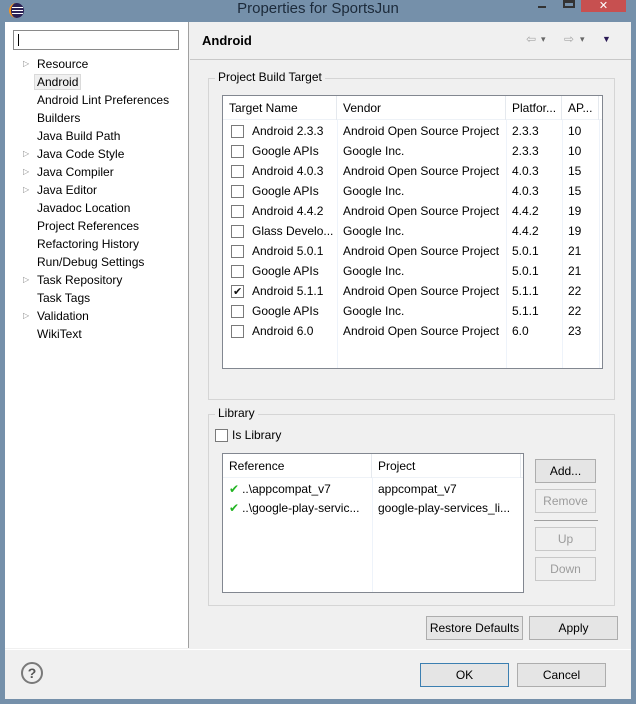 Image resolution: width=636 pixels, height=704 pixels. Describe the element at coordinates (96, 40) in the screenshot. I see `filter-input` at that location.